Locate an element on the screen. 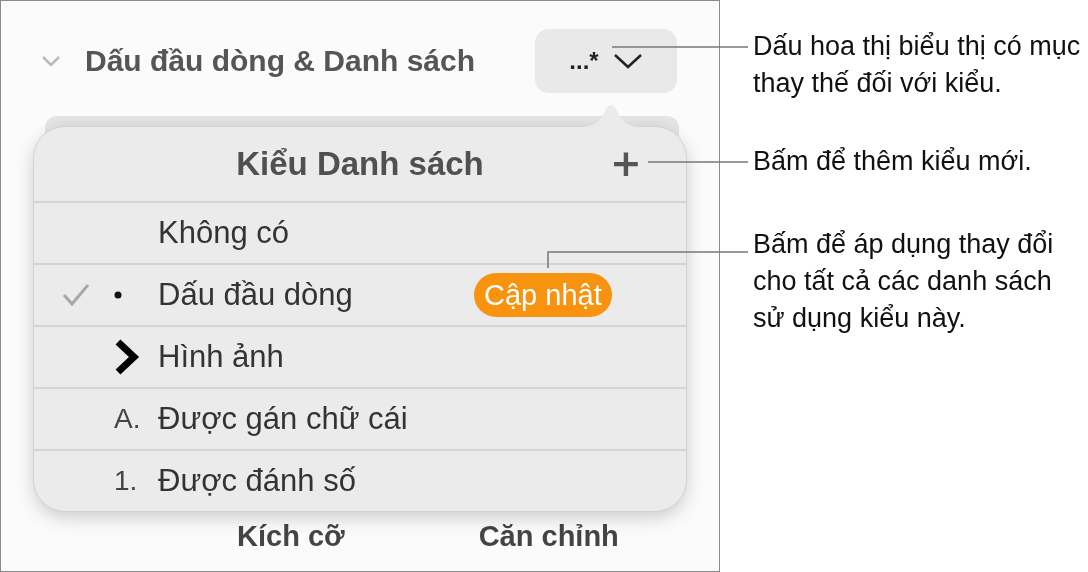  tab-label: Căn chỉnh is located at coordinates (548, 536).